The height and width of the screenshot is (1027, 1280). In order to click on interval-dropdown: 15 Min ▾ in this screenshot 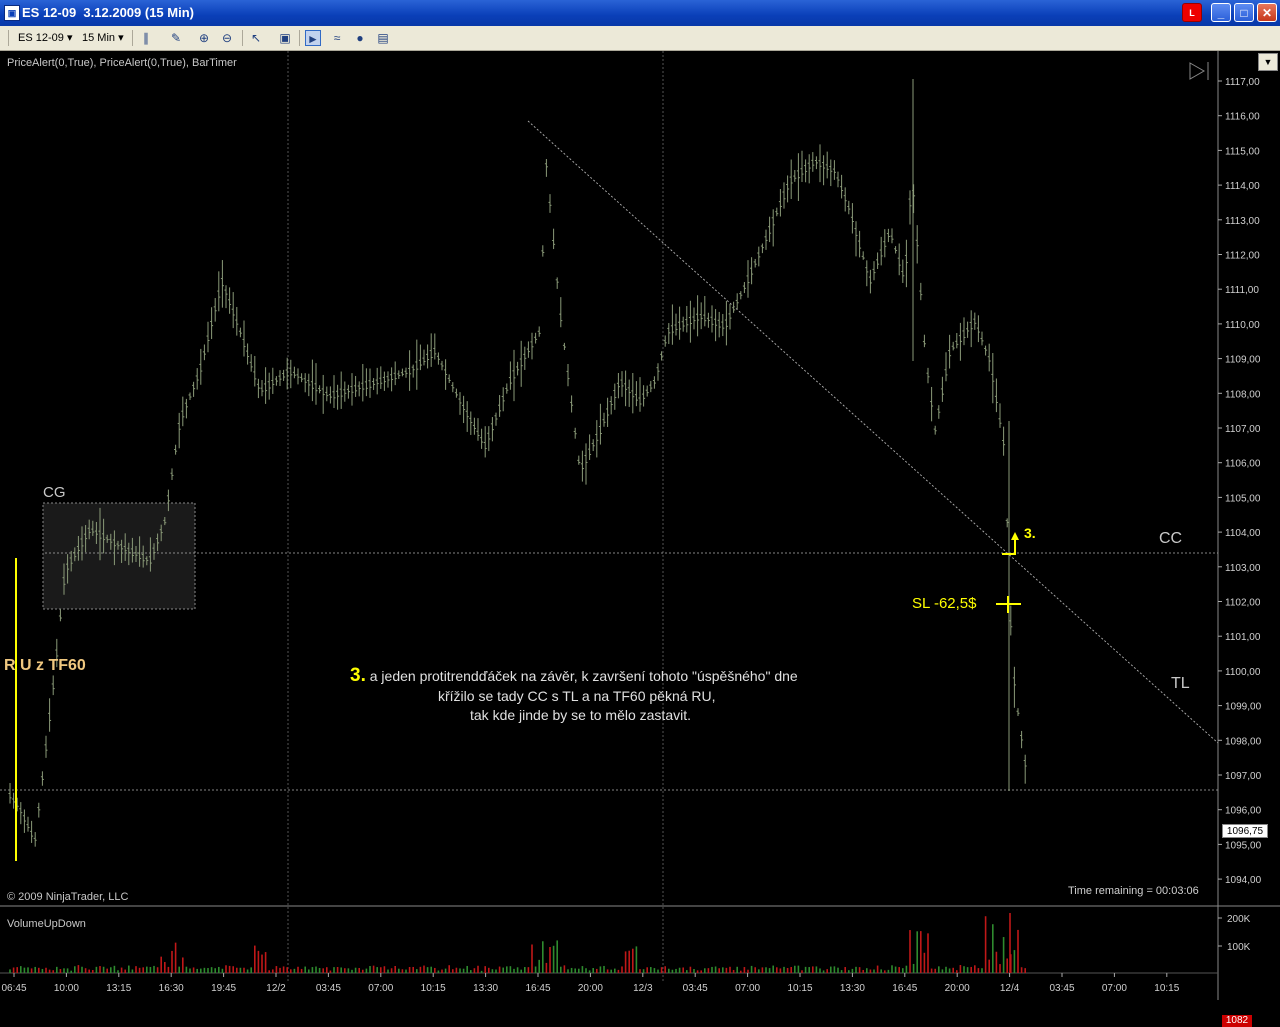, I will do `click(103, 38)`.